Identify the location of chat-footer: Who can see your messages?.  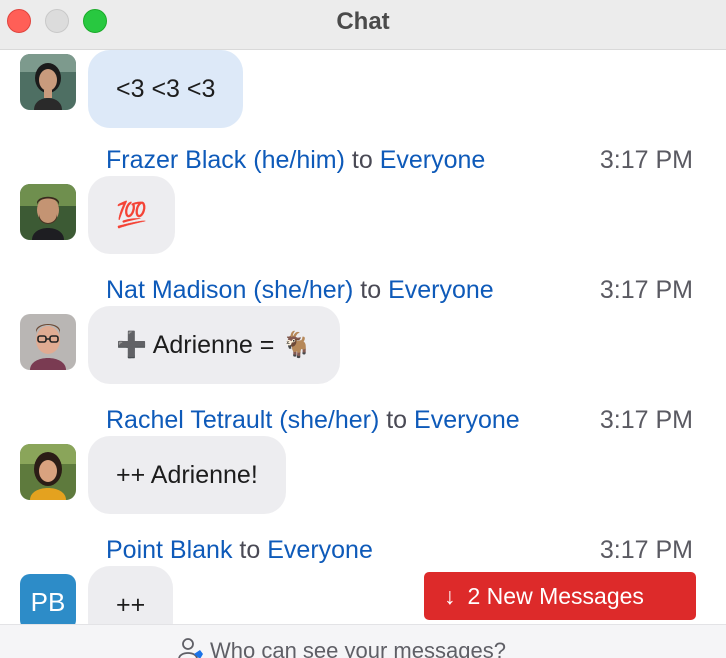
(363, 641).